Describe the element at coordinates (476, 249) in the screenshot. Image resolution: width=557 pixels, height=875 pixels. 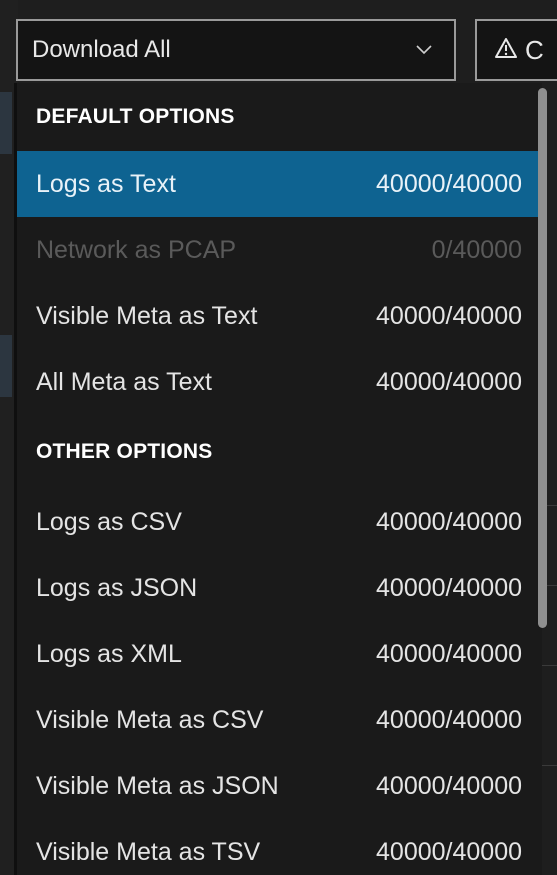
I see `option-count: 0/40000` at that location.